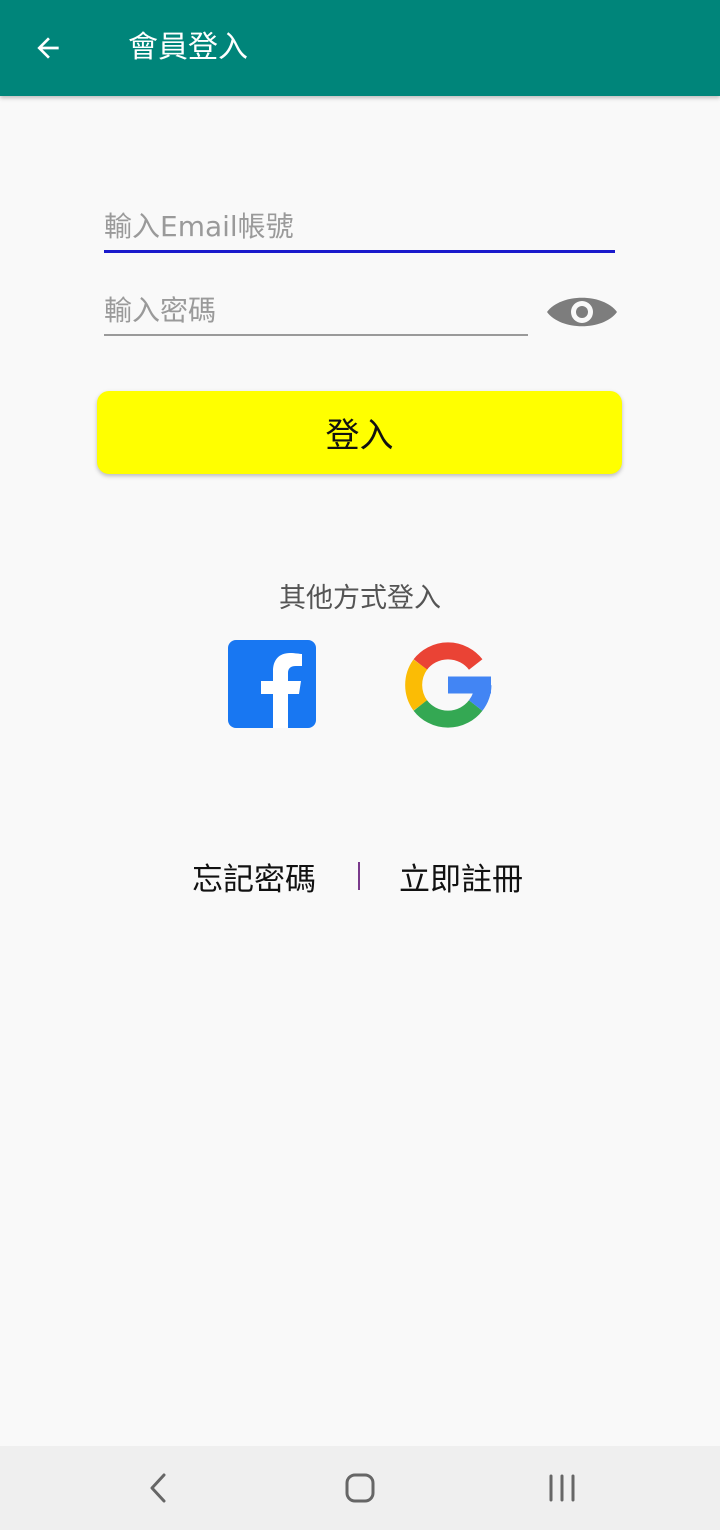  I want to click on google-login-button, so click(448, 685).